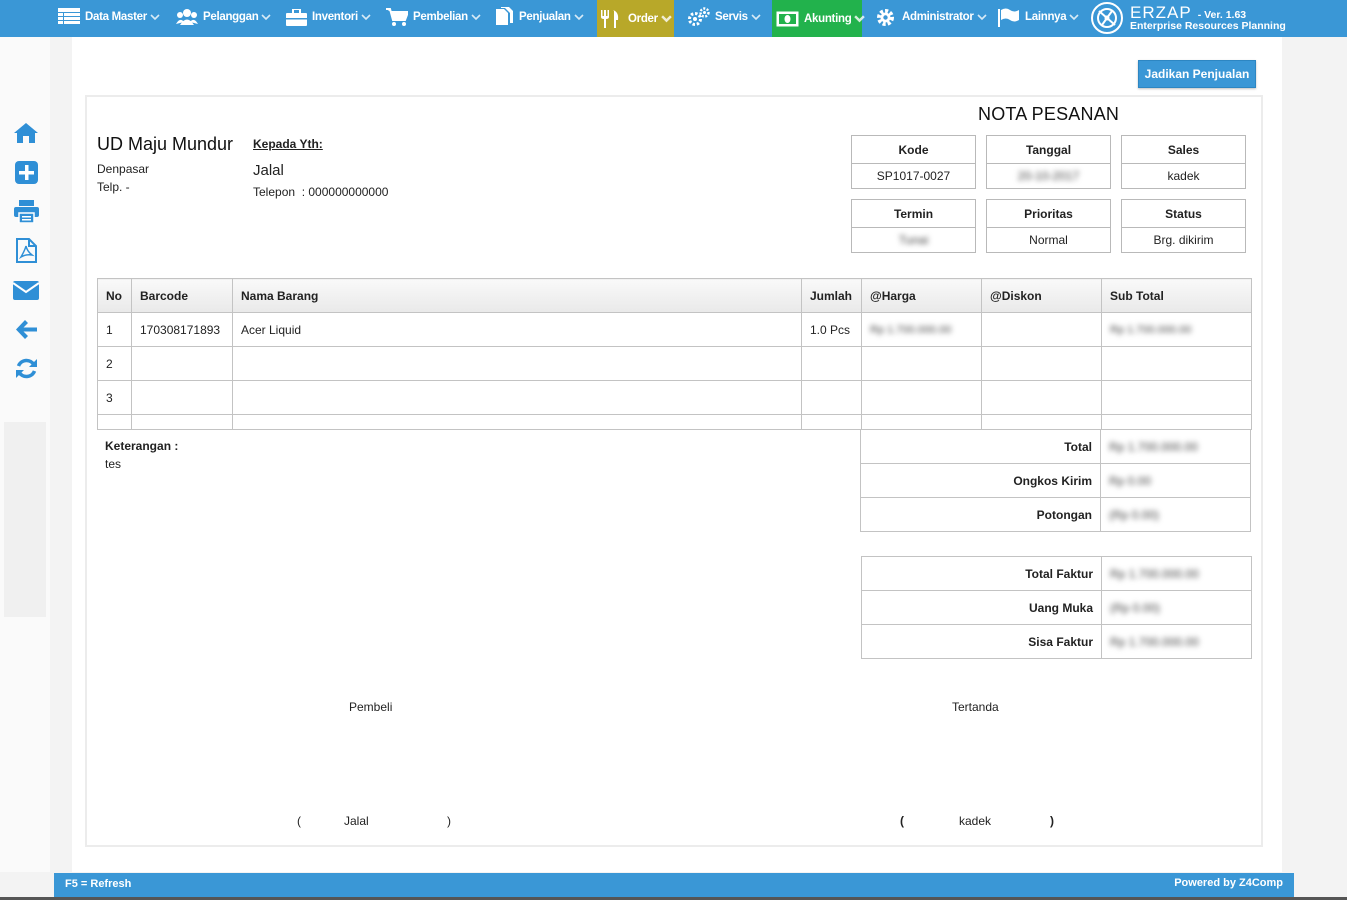  I want to click on summary-row-uang-muka: Uang Muka (Rp 0.00), so click(1056, 607).